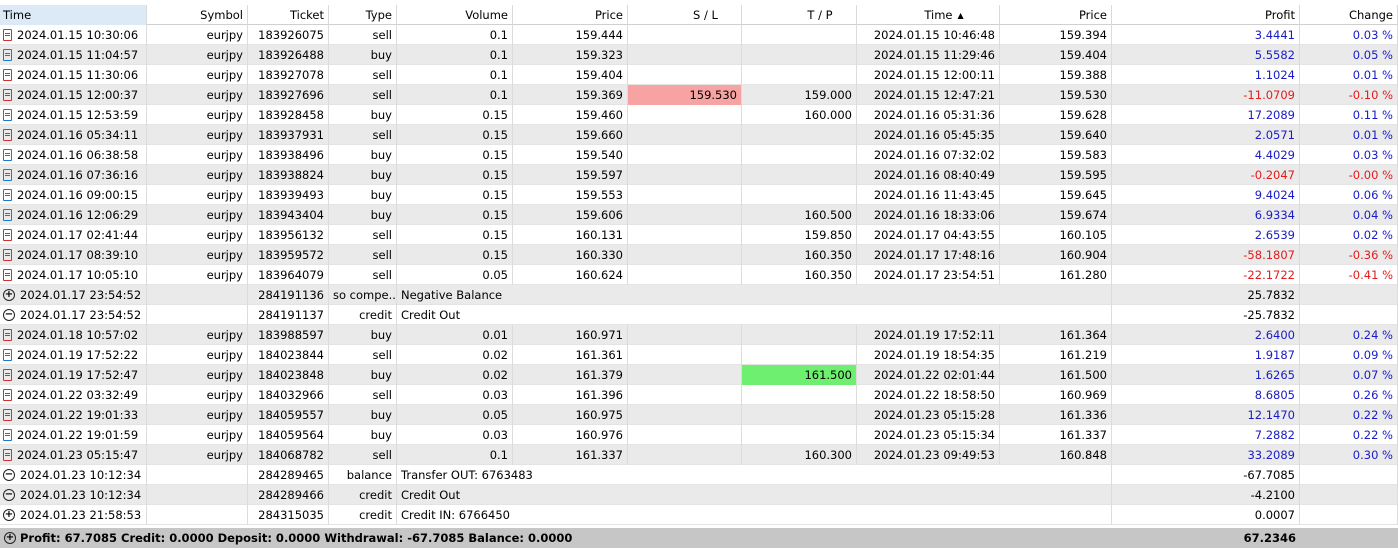 The image size is (1398, 550). Describe the element at coordinates (685, 15) in the screenshot. I see `column-header-stop-loss: S / L` at that location.